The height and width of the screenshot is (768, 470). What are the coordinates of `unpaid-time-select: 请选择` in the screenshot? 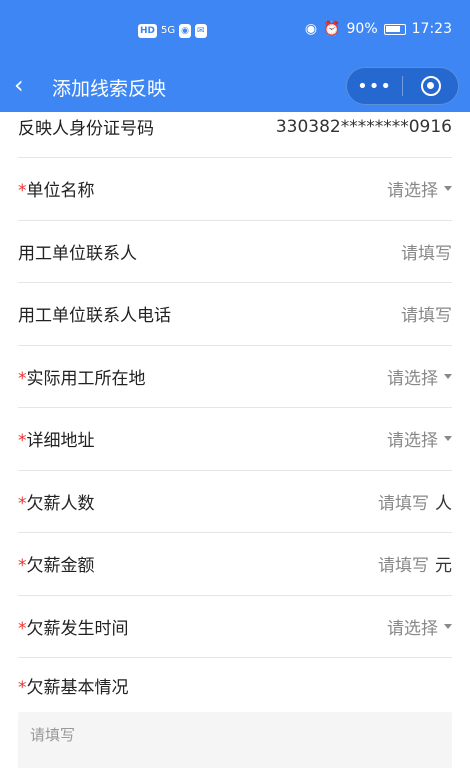 It's located at (412, 626).